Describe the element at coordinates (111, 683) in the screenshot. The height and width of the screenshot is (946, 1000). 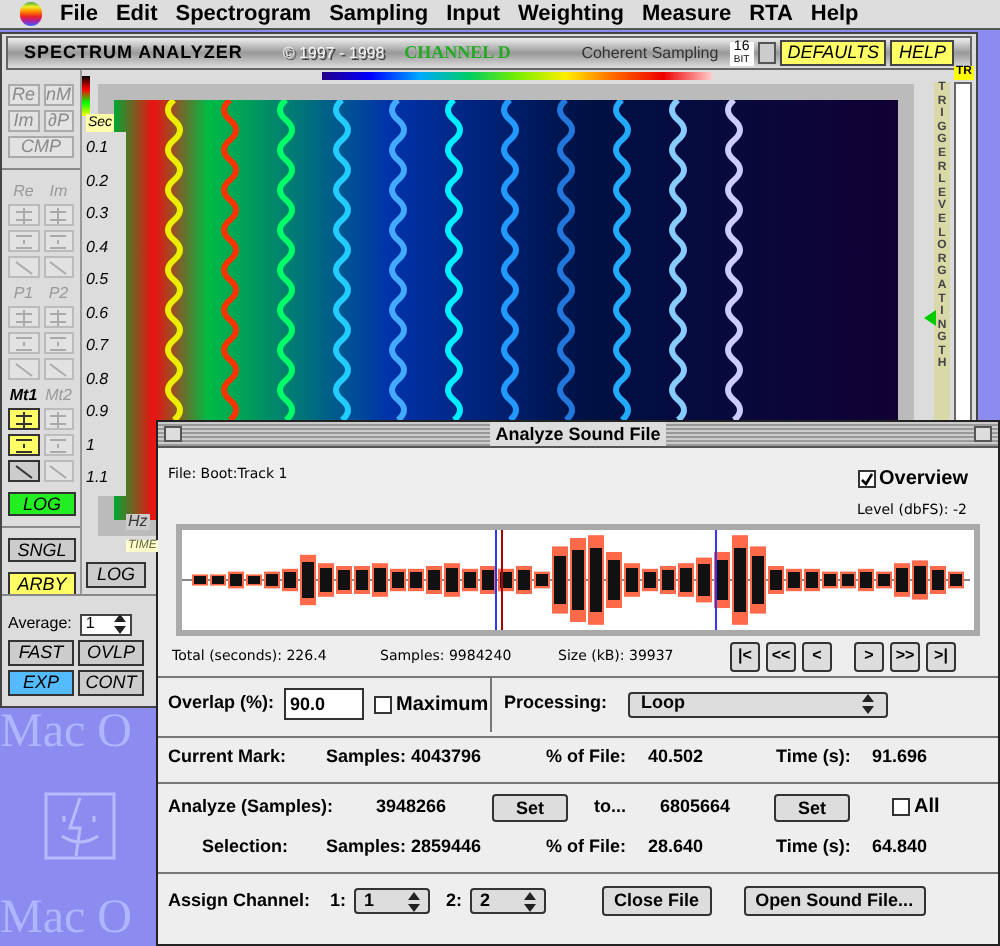
I see `mode-button: CONT` at that location.